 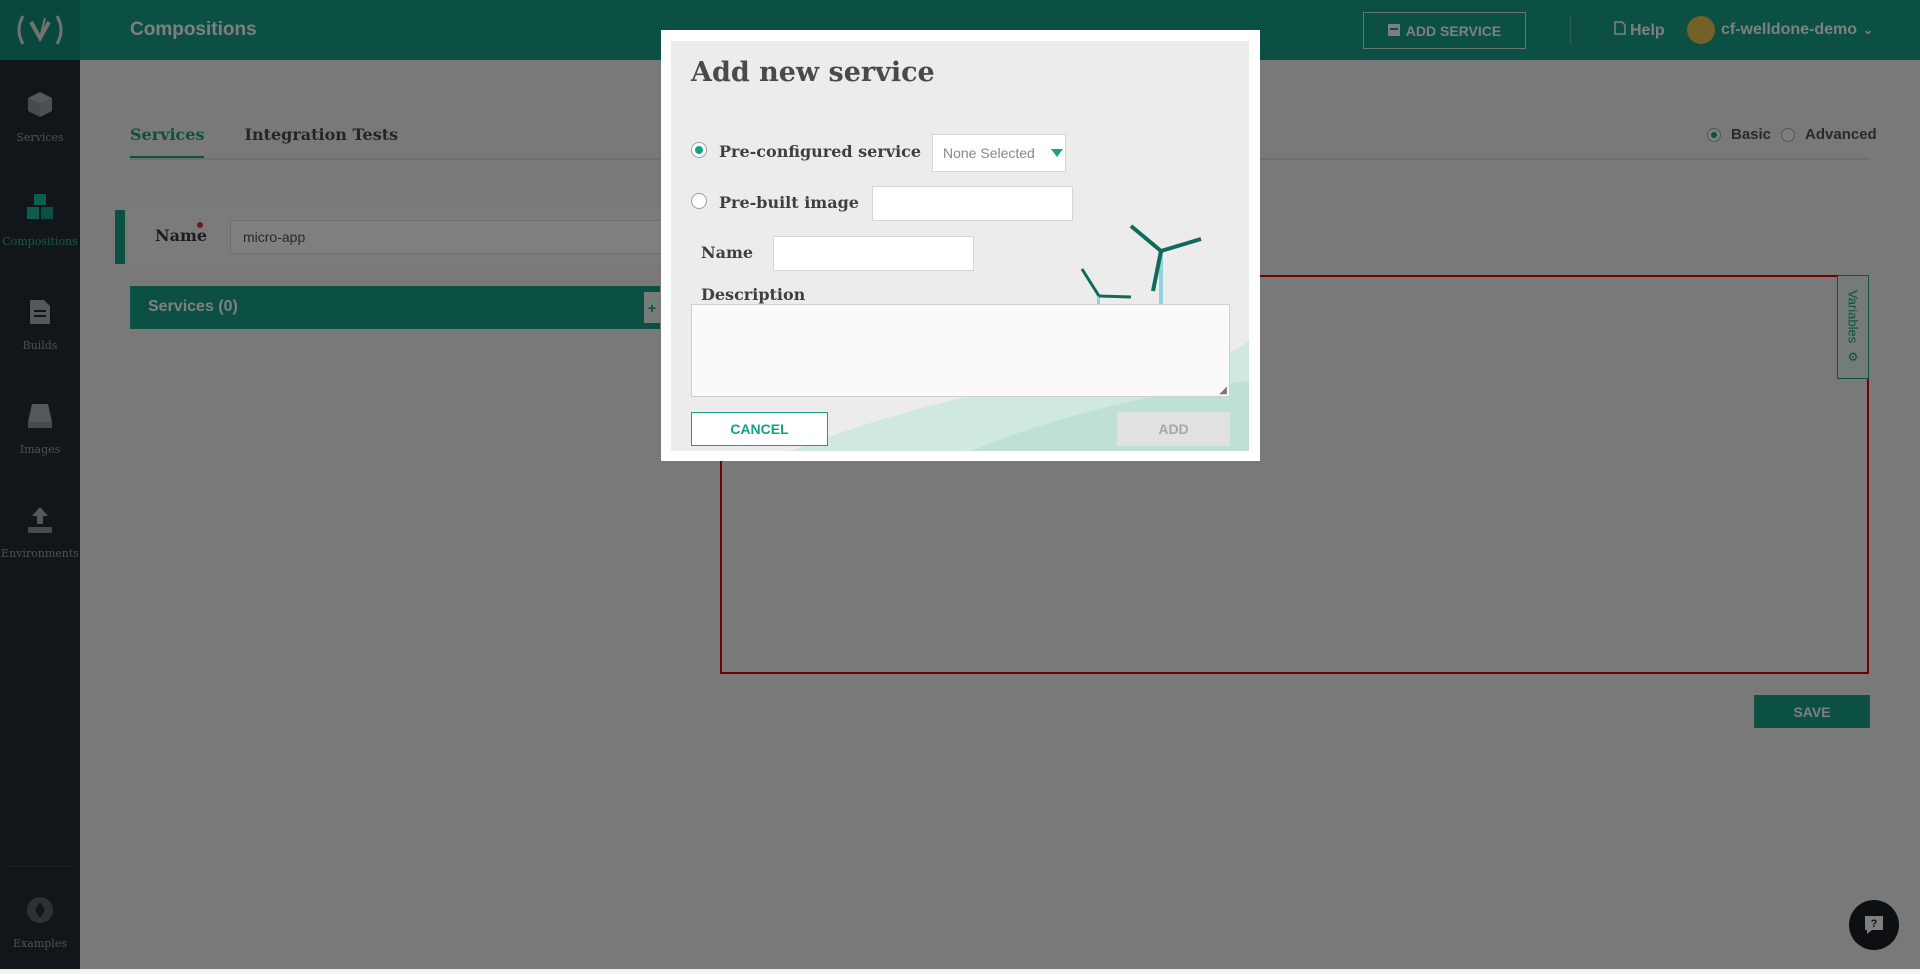 I want to click on cancel-button: CANCEL, so click(x=759, y=429).